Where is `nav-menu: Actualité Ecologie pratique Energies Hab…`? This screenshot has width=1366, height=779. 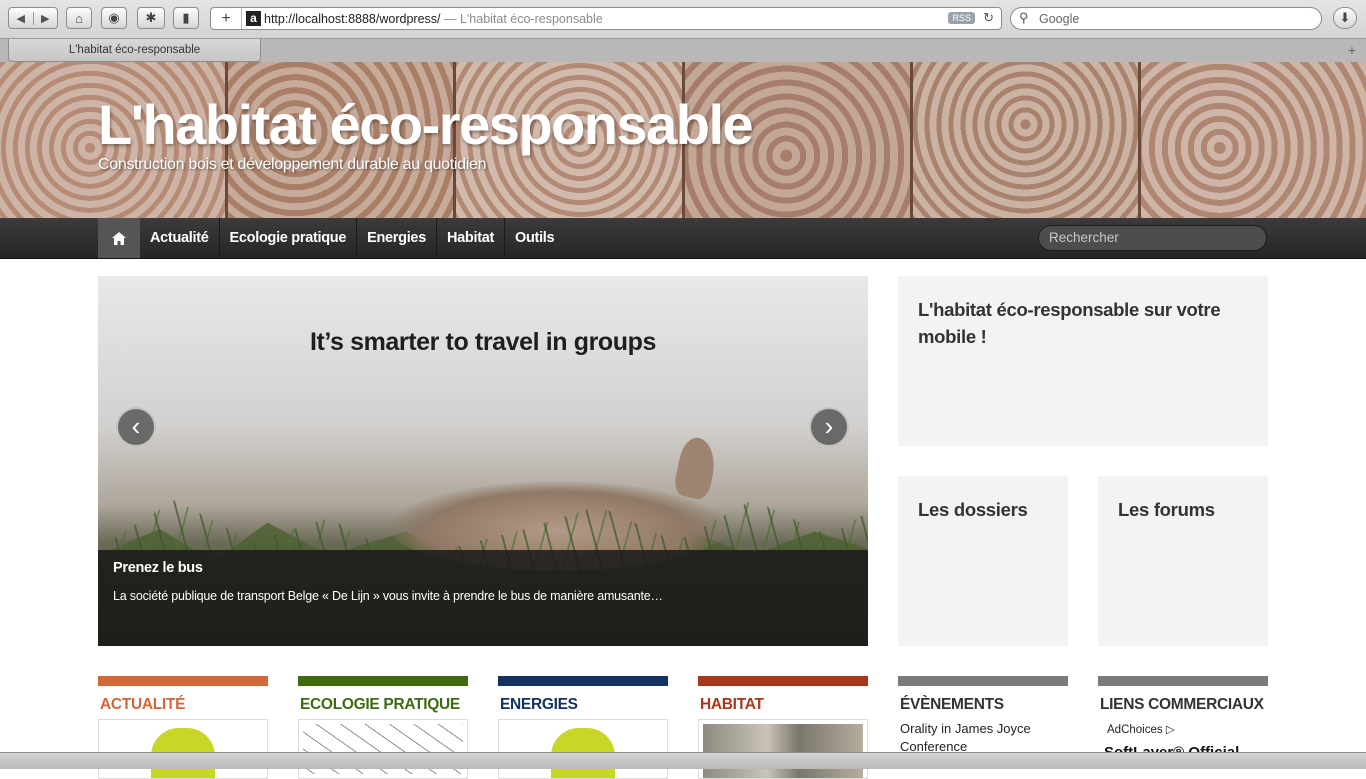
nav-menu: Actualité Ecologie pratique Energies Hab… is located at coordinates (352, 238).